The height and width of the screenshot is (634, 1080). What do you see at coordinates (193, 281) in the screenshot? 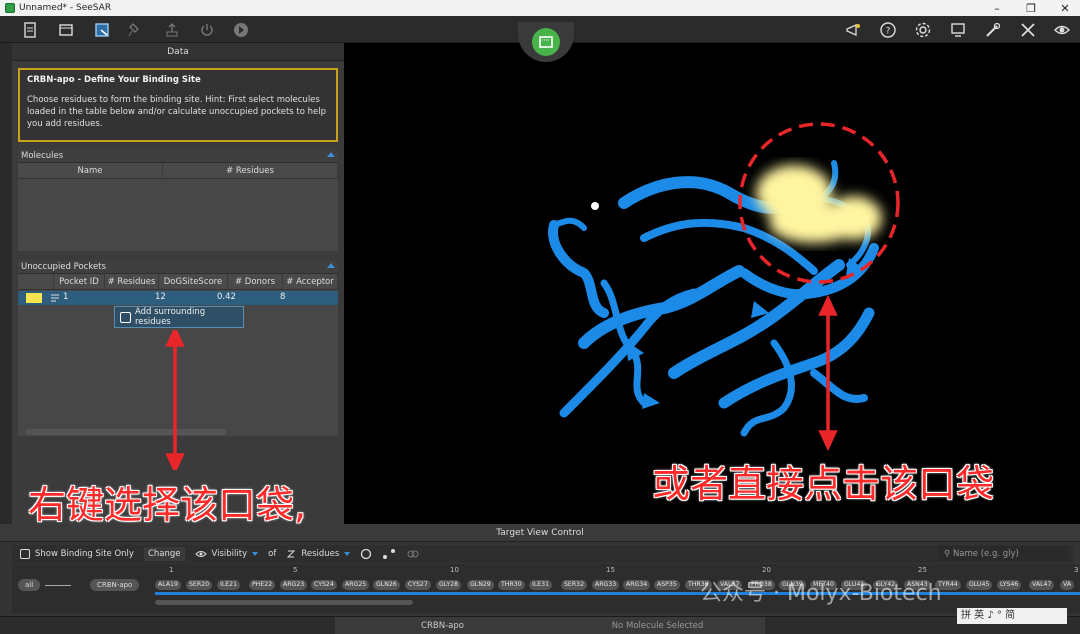
I see `col-dogsitescore: DoGSiteScore` at bounding box center [193, 281].